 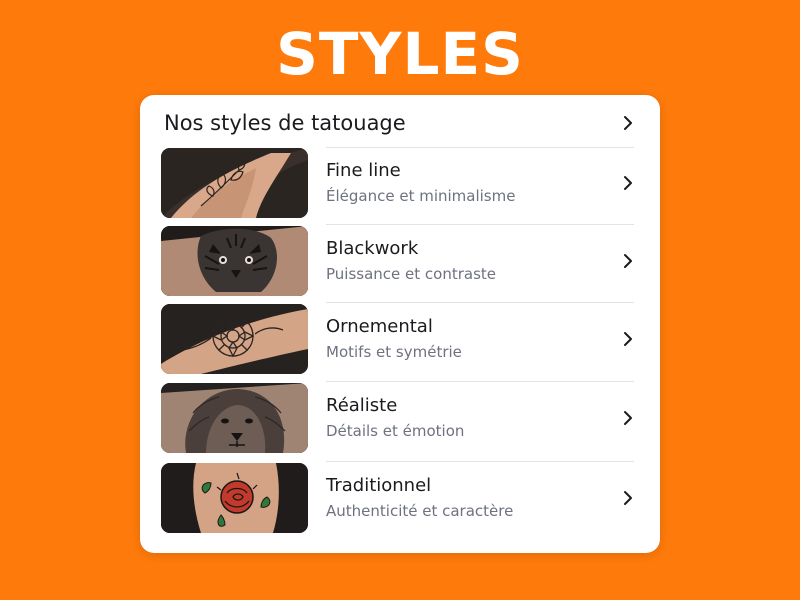 I want to click on page-title: STYLES, so click(x=400, y=54).